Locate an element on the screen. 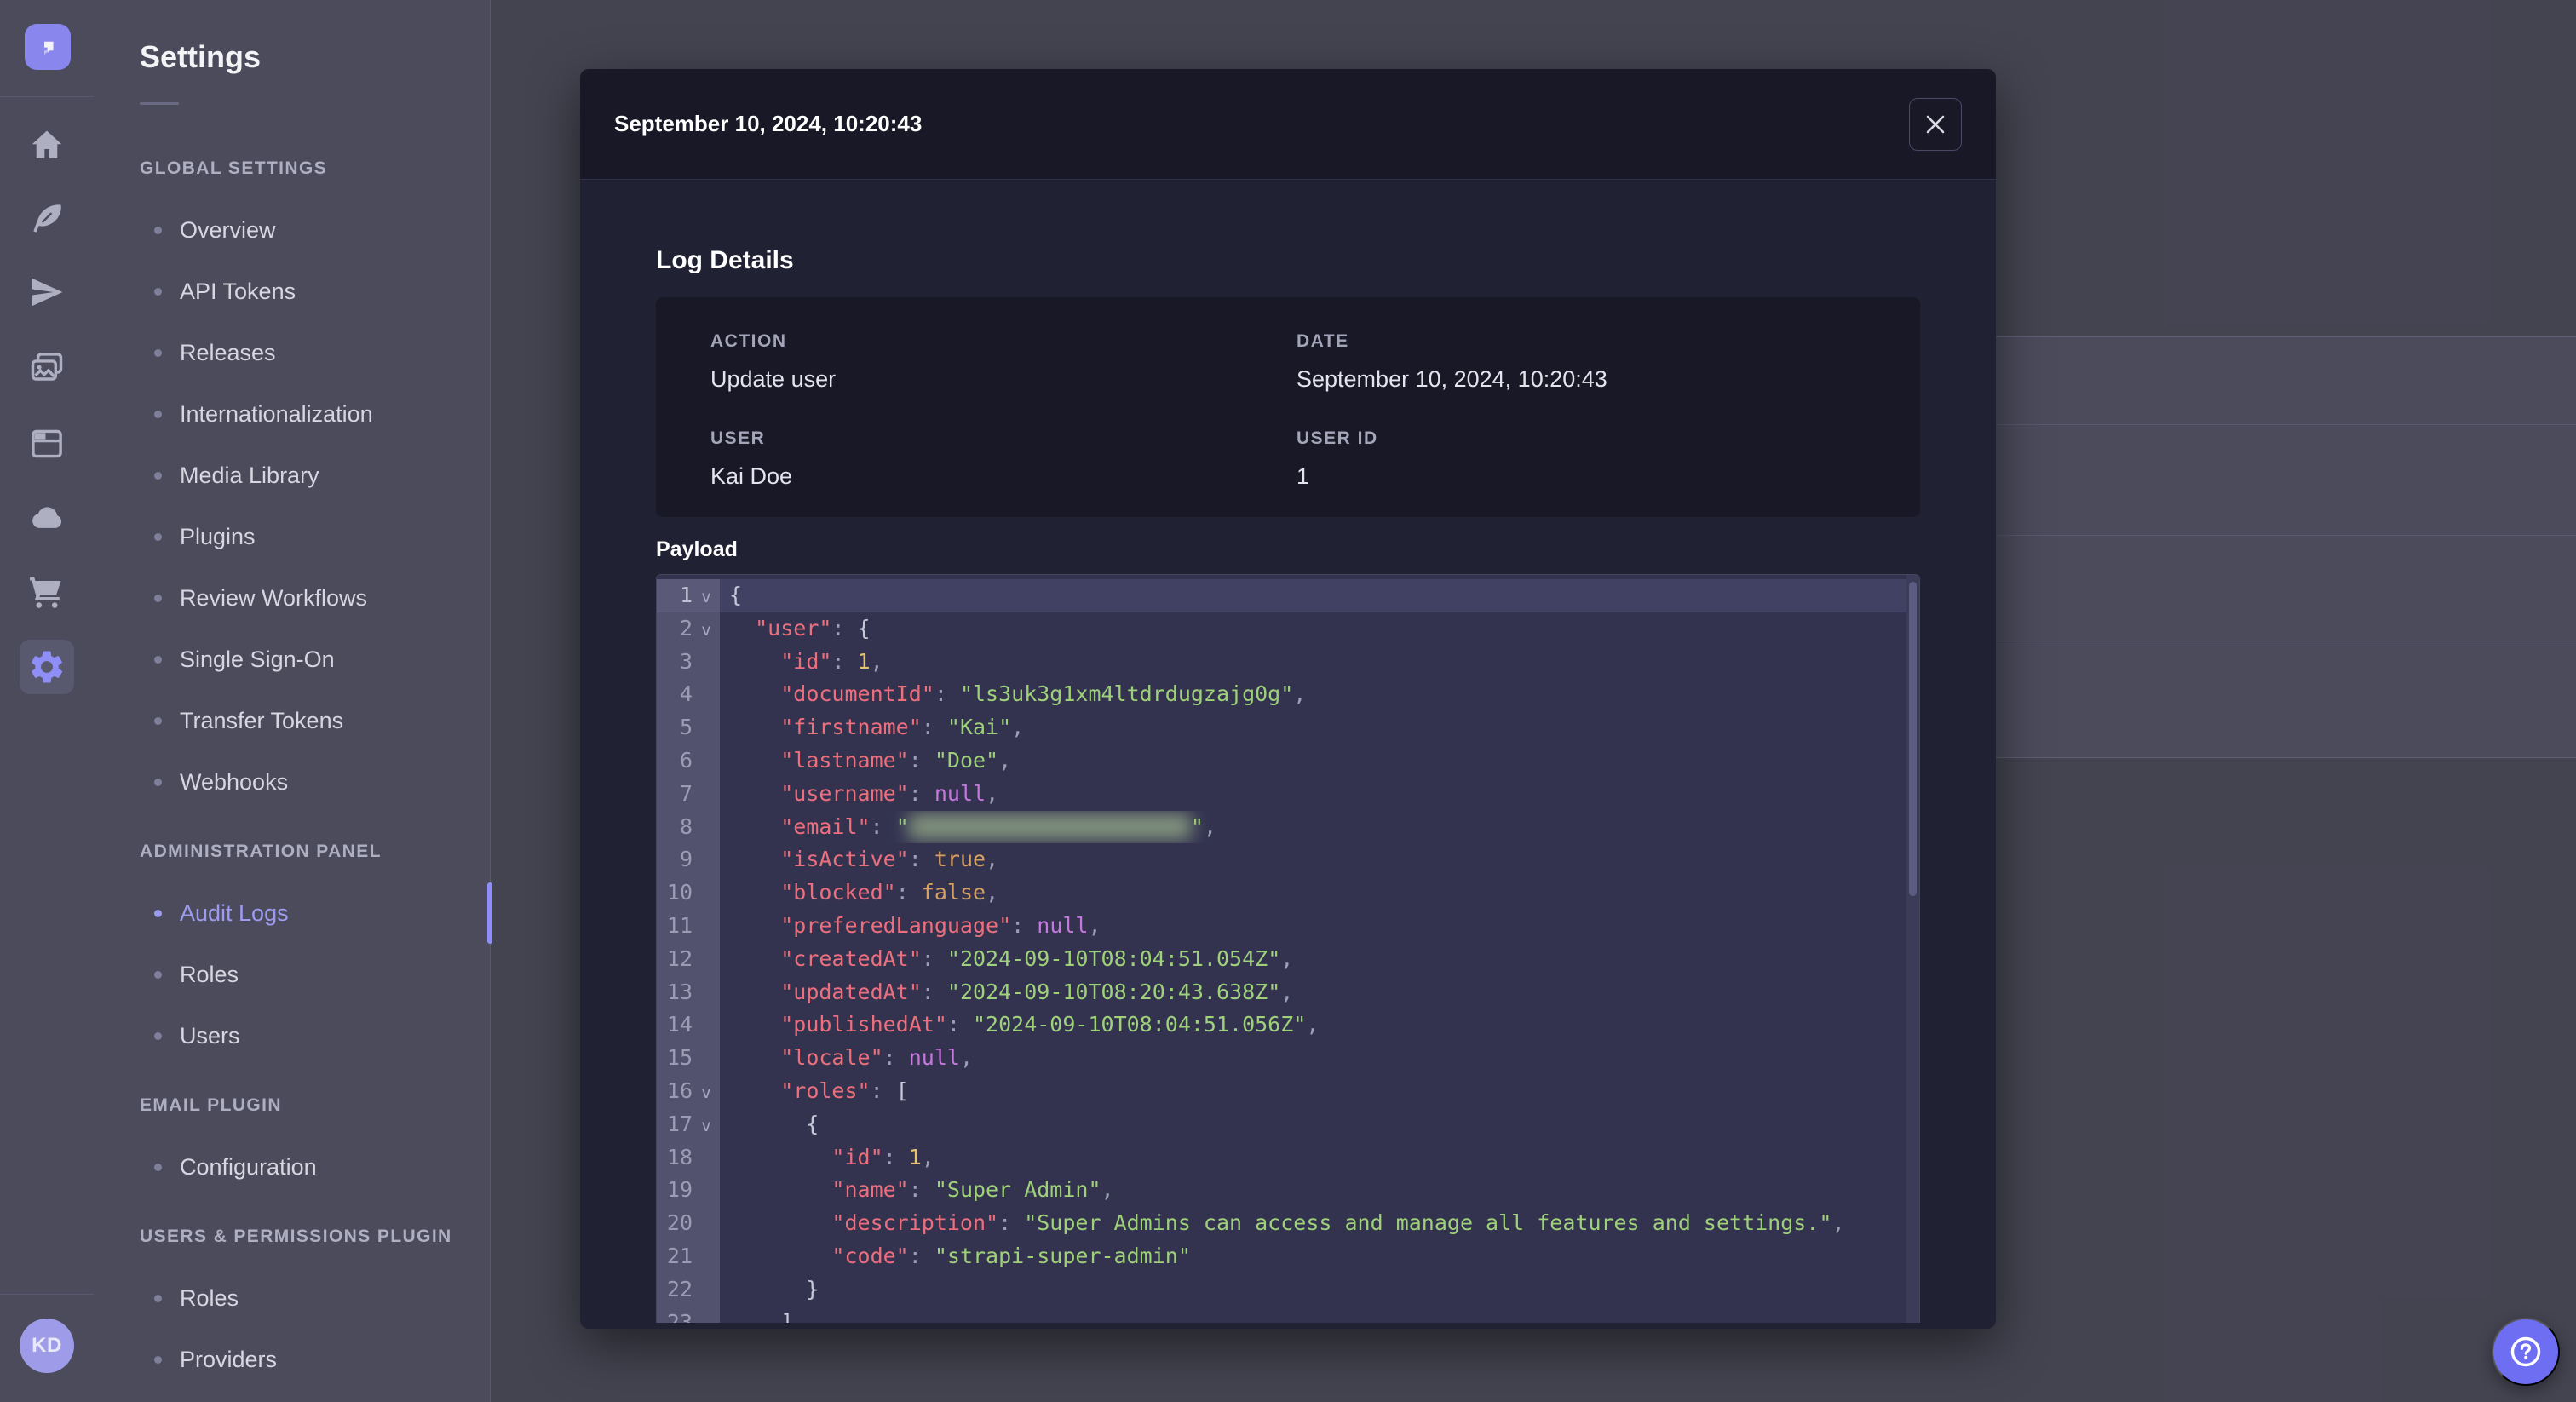 The height and width of the screenshot is (1402, 2576). code-line: 9 "isActive": true, is located at coordinates (1288, 860).